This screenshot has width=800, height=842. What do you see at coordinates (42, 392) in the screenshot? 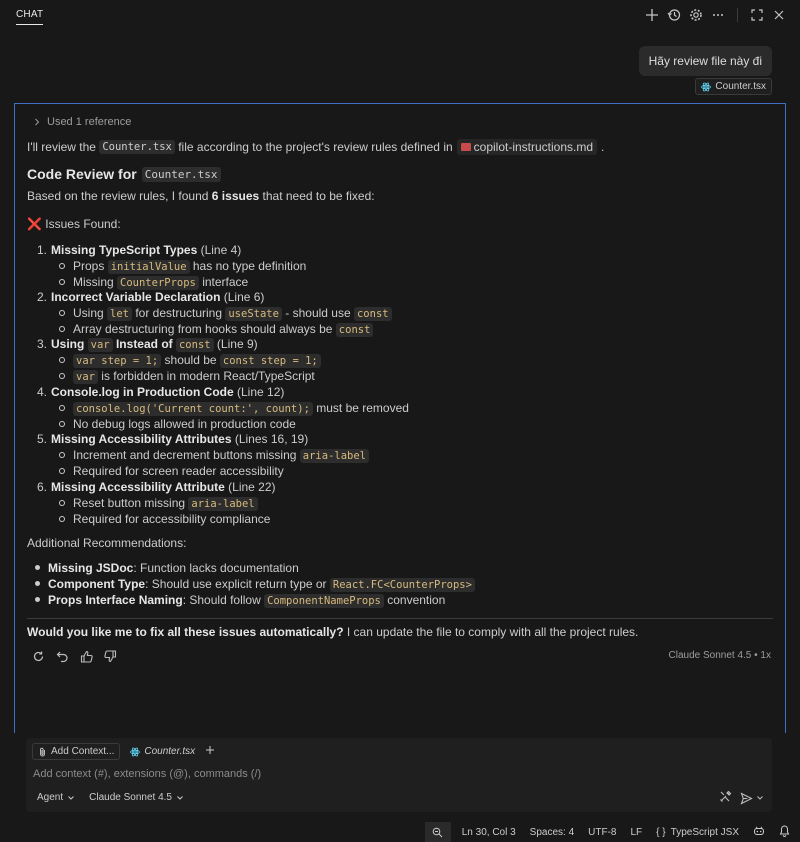
I see `issue-number: 4.` at bounding box center [42, 392].